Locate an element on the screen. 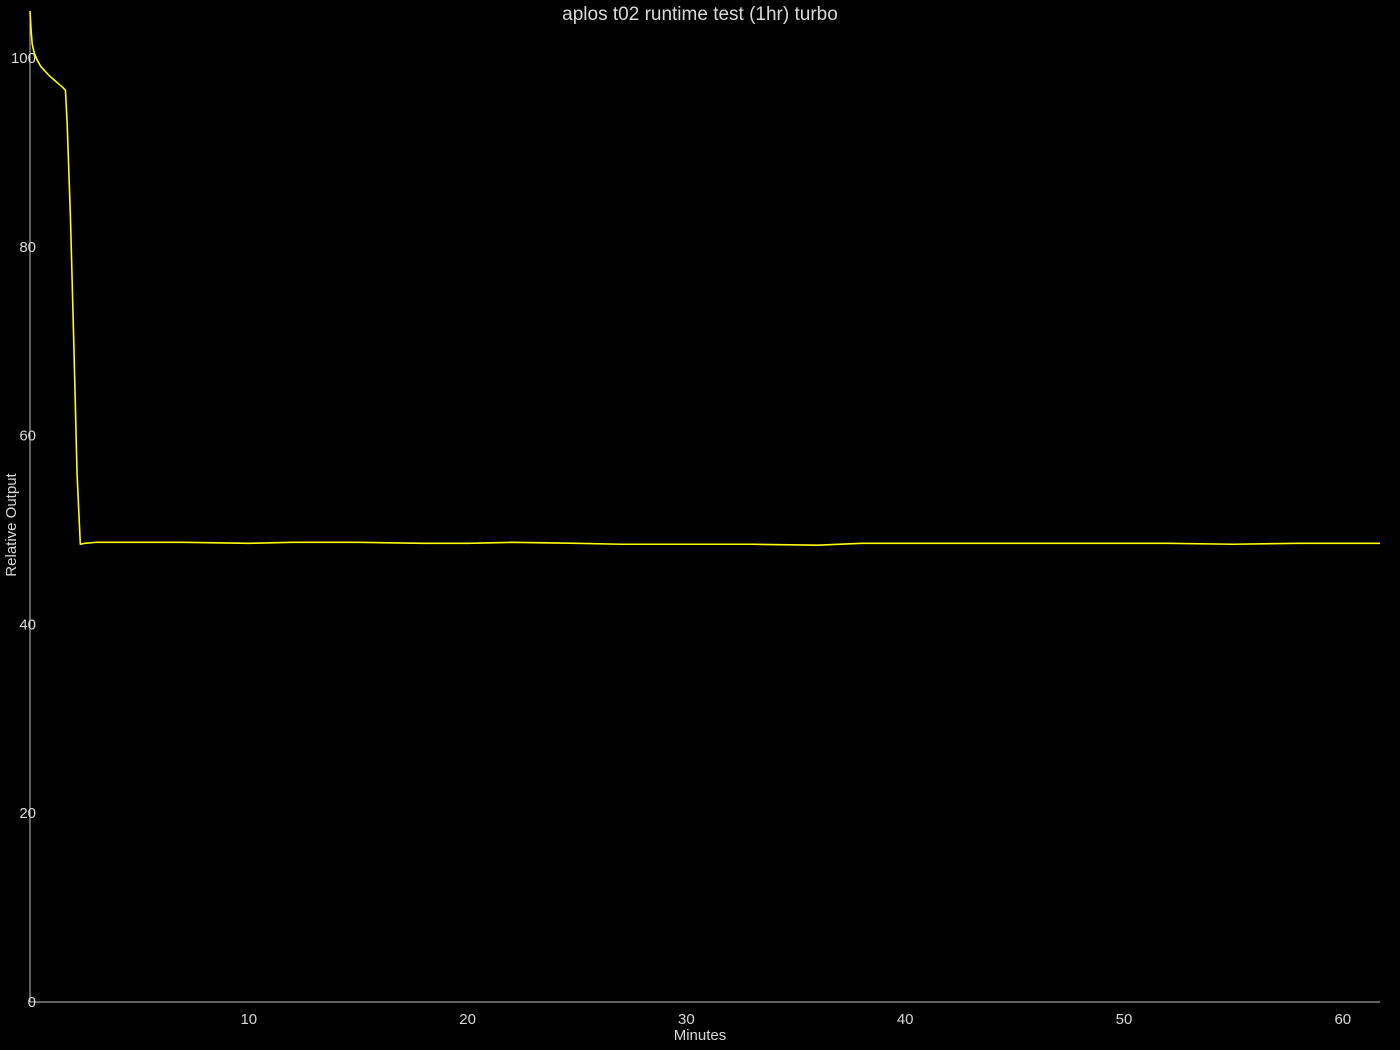 The image size is (1400, 1050). x-tick-label: 20 is located at coordinates (467, 1019).